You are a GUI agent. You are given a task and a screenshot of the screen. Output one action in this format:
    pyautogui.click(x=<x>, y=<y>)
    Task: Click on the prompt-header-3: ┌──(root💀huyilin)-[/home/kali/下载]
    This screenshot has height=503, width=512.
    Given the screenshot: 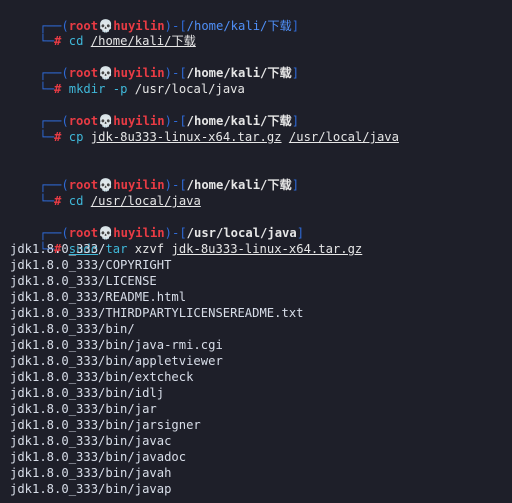 What is the action you would take?
    pyautogui.click(x=154, y=112)
    